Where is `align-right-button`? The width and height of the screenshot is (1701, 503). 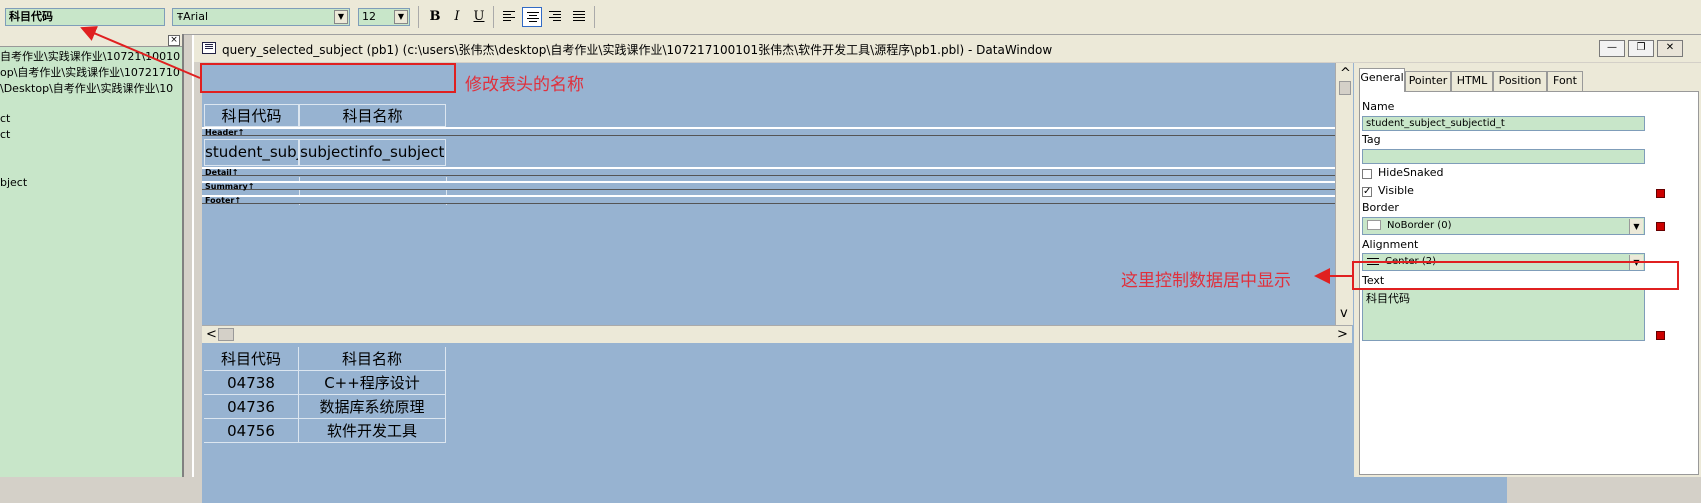
align-right-button is located at coordinates (555, 17).